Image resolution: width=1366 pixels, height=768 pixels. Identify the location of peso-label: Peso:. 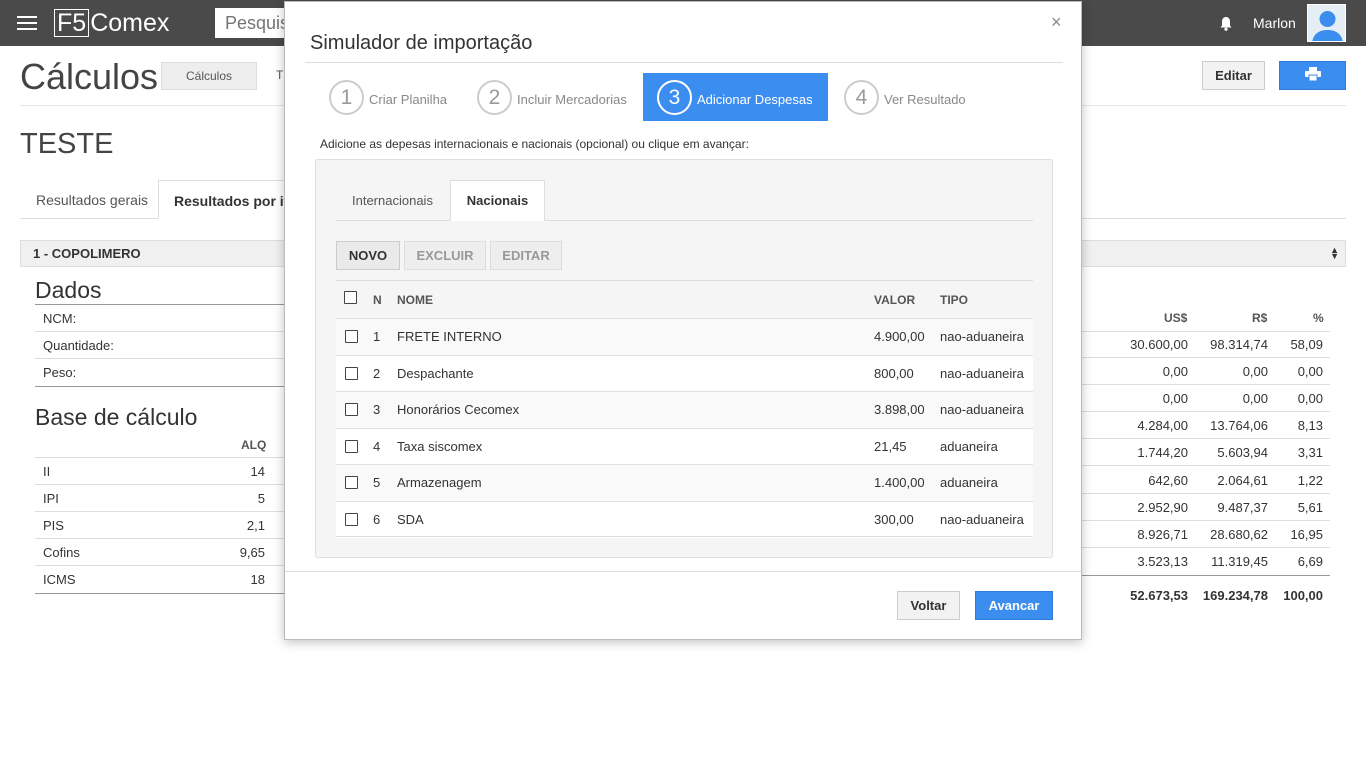
(60, 372).